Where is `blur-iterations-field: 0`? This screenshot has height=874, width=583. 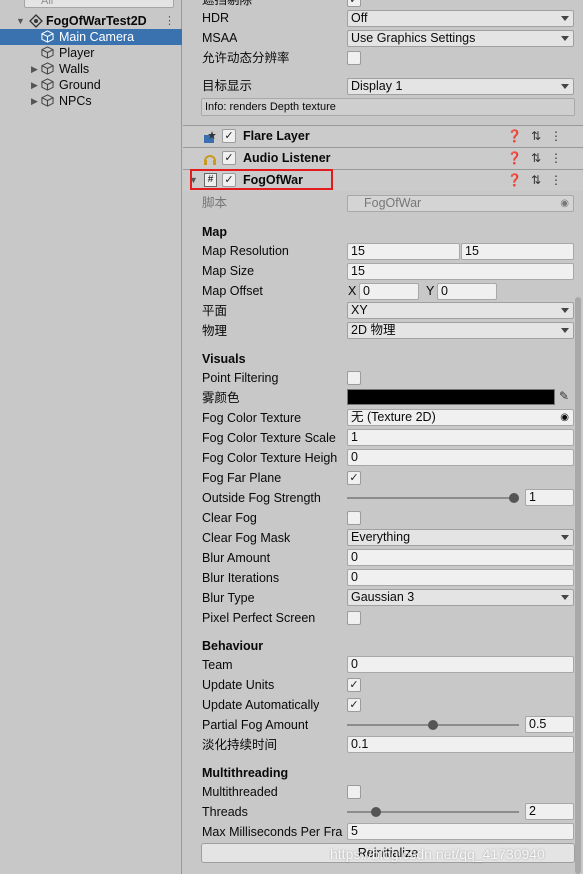
blur-iterations-field: 0 is located at coordinates (460, 577).